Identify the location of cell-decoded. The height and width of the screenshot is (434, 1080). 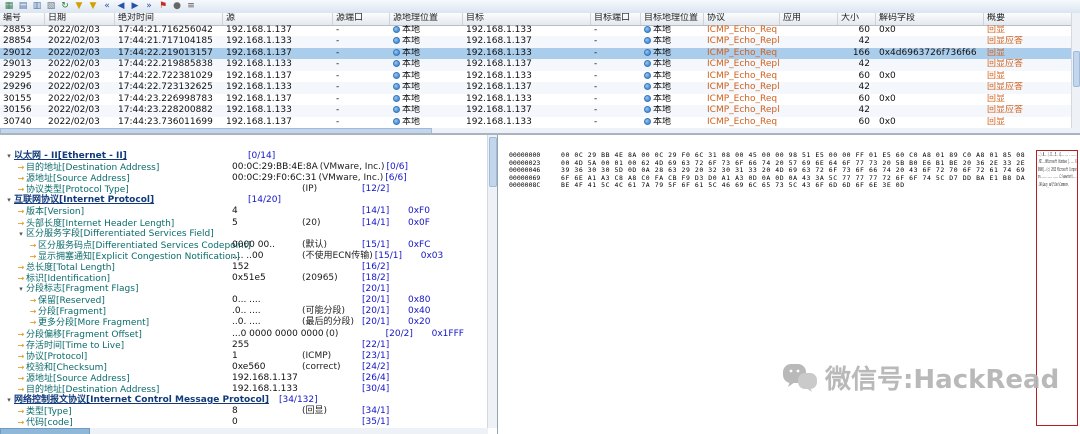
(930, 110).